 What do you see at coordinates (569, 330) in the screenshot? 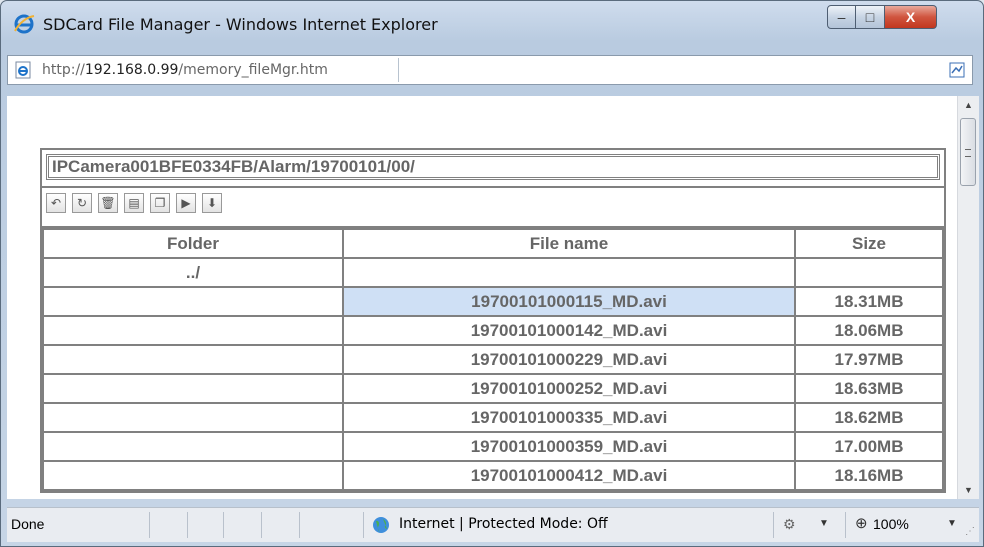
I see `file-name-cell: 19700101000142_MD.avi` at bounding box center [569, 330].